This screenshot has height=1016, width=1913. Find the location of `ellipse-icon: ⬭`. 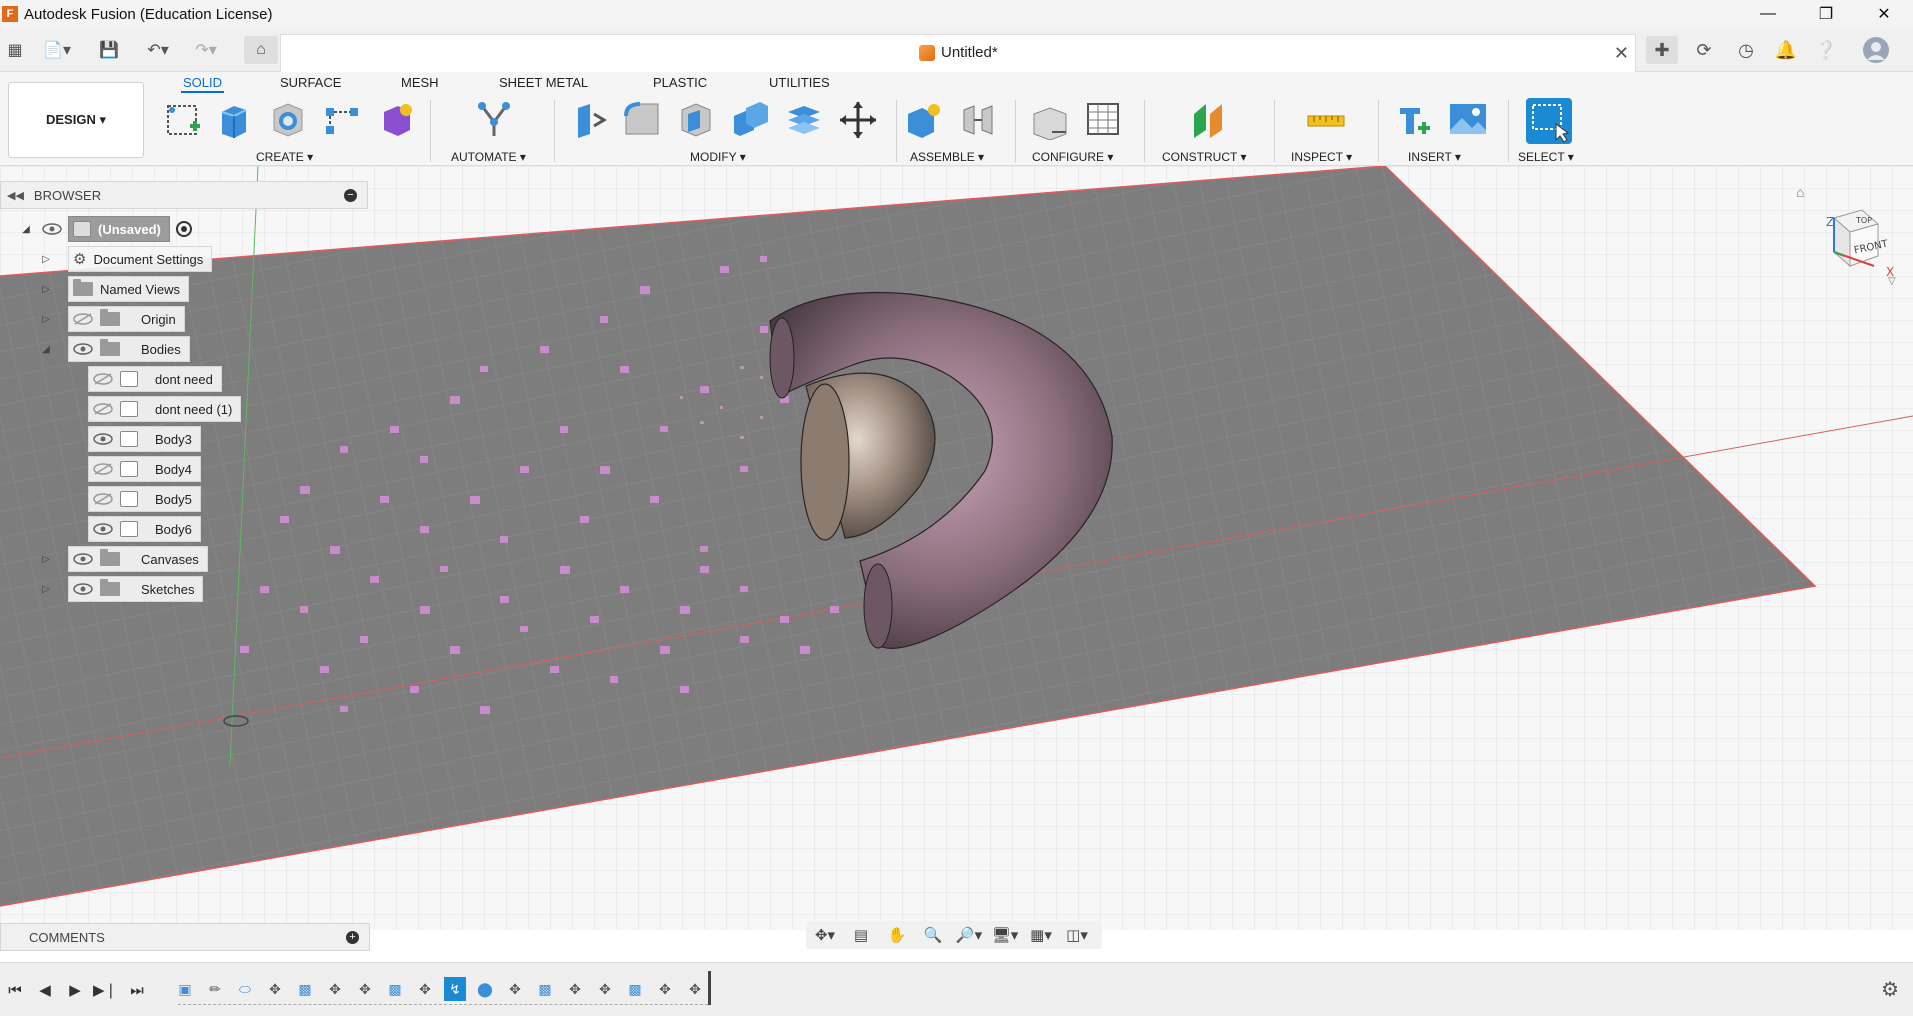

ellipse-icon: ⬭ is located at coordinates (245, 989).